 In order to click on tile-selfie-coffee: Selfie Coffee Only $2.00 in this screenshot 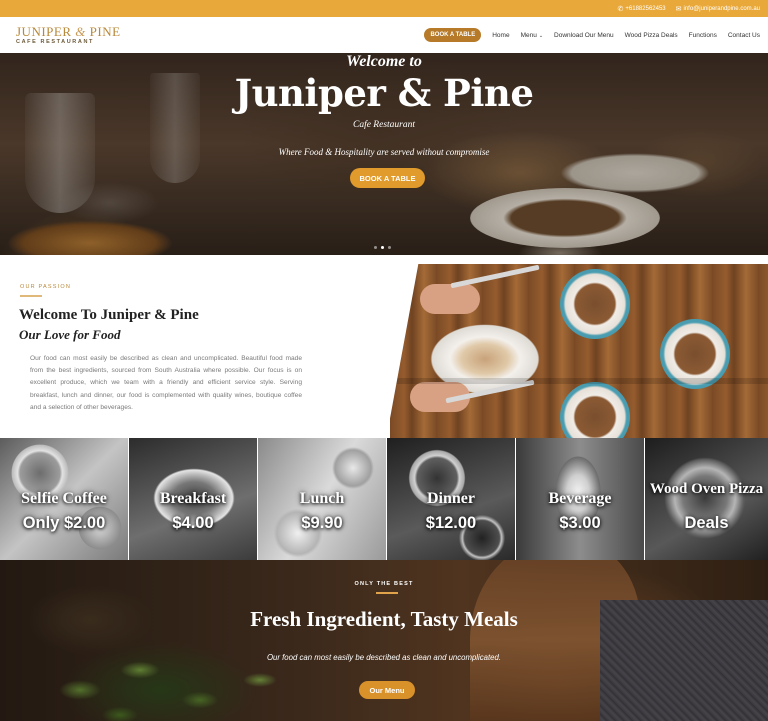, I will do `click(64, 499)`.